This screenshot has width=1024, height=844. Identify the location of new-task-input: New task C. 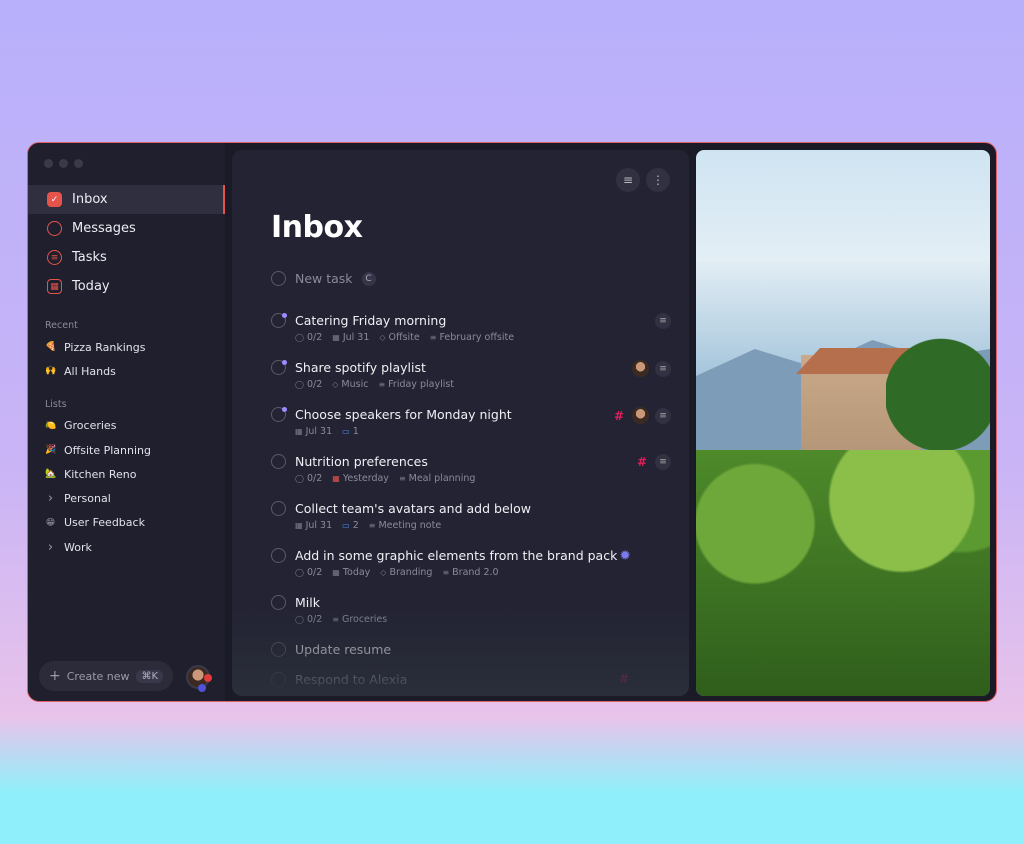
(323, 278).